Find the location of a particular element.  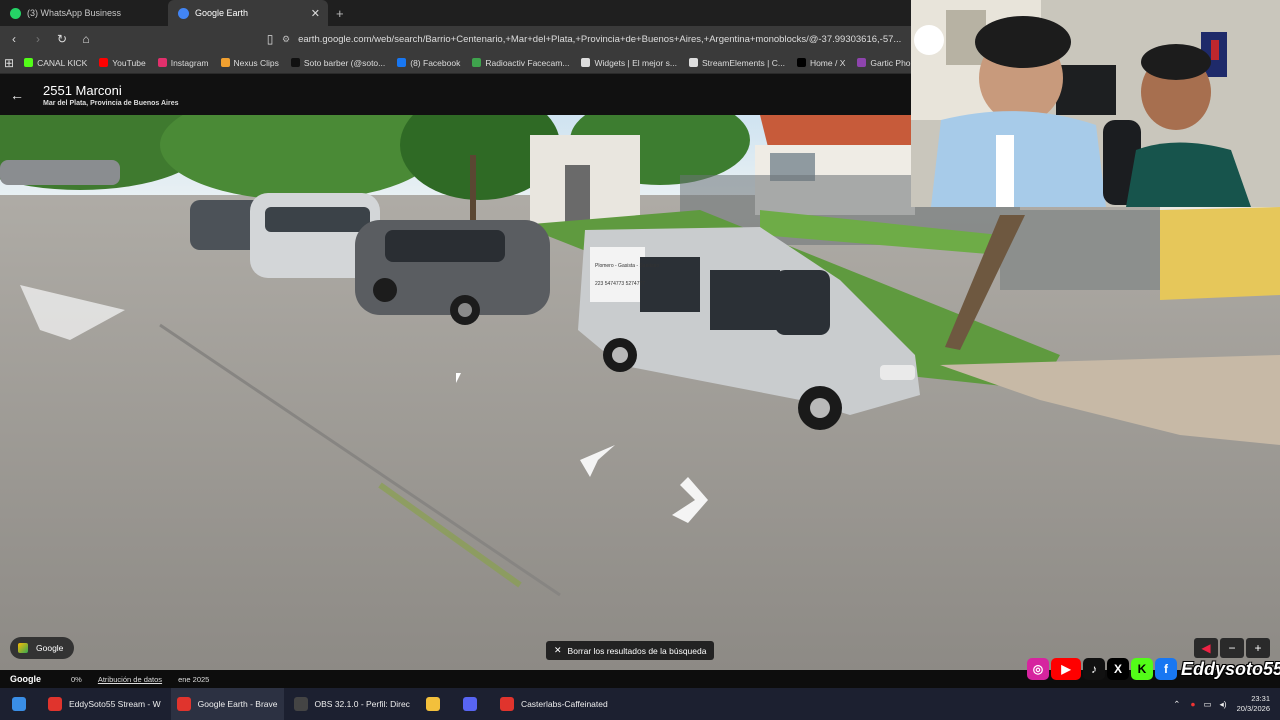

footer-percent: 0% is located at coordinates (76, 679).